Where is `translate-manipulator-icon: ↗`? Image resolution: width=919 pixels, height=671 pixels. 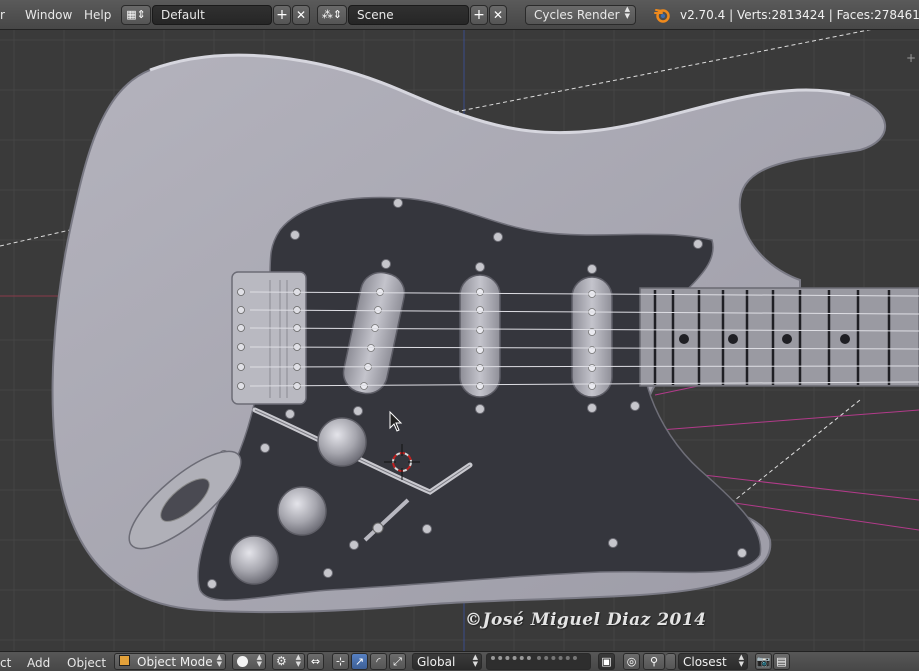 translate-manipulator-icon: ↗ is located at coordinates (359, 661).